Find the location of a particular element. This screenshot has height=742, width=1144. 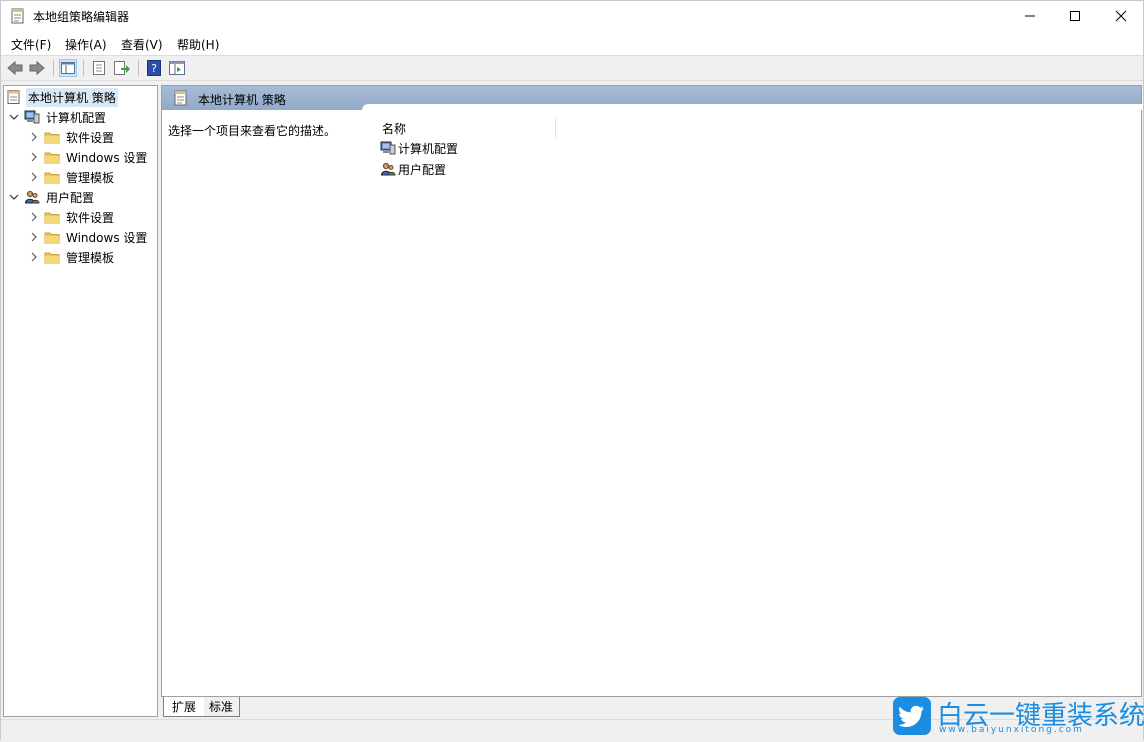

back-button is located at coordinates (15, 68).